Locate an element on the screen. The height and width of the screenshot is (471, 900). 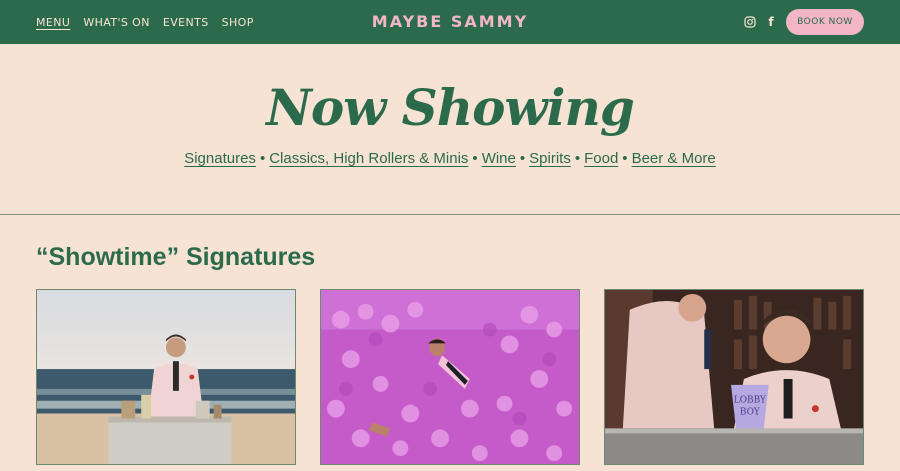
man-in-pink-ball-pit-photo is located at coordinates (450, 377).